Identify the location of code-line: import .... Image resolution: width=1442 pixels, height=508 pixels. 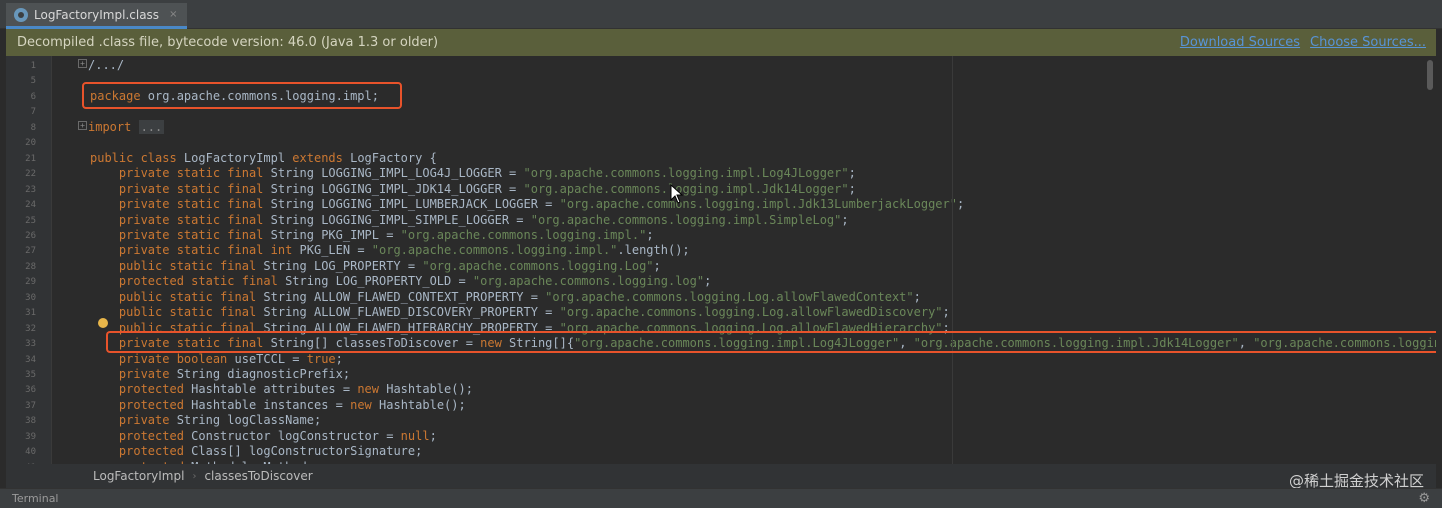
(126, 127).